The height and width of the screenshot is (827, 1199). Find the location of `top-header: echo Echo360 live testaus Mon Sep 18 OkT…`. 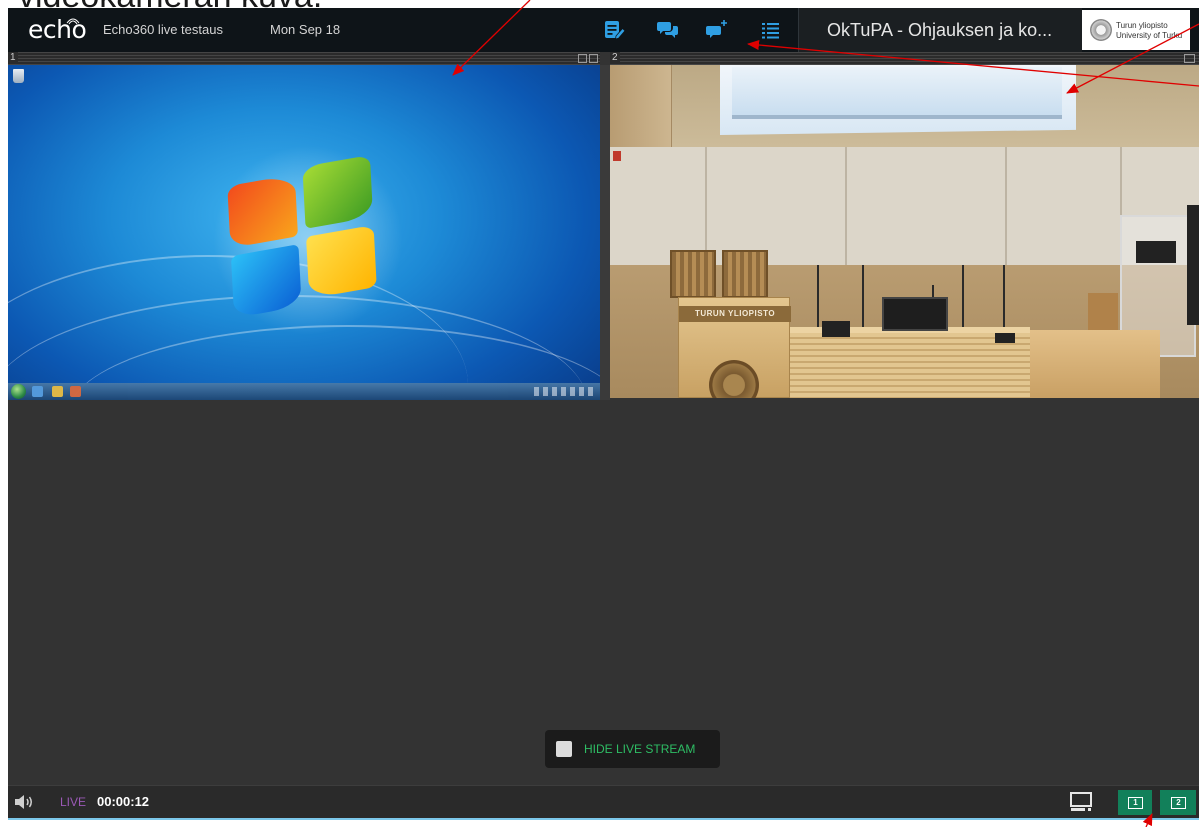

top-header: echo Echo360 live testaus Mon Sep 18 OkT… is located at coordinates (603, 30).